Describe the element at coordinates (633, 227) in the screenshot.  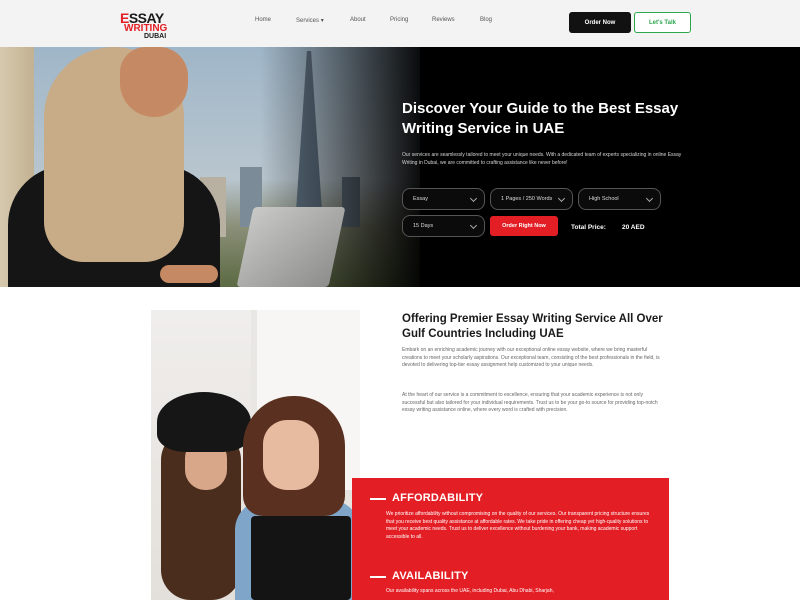
I see `total-price-value: 20 AED` at that location.